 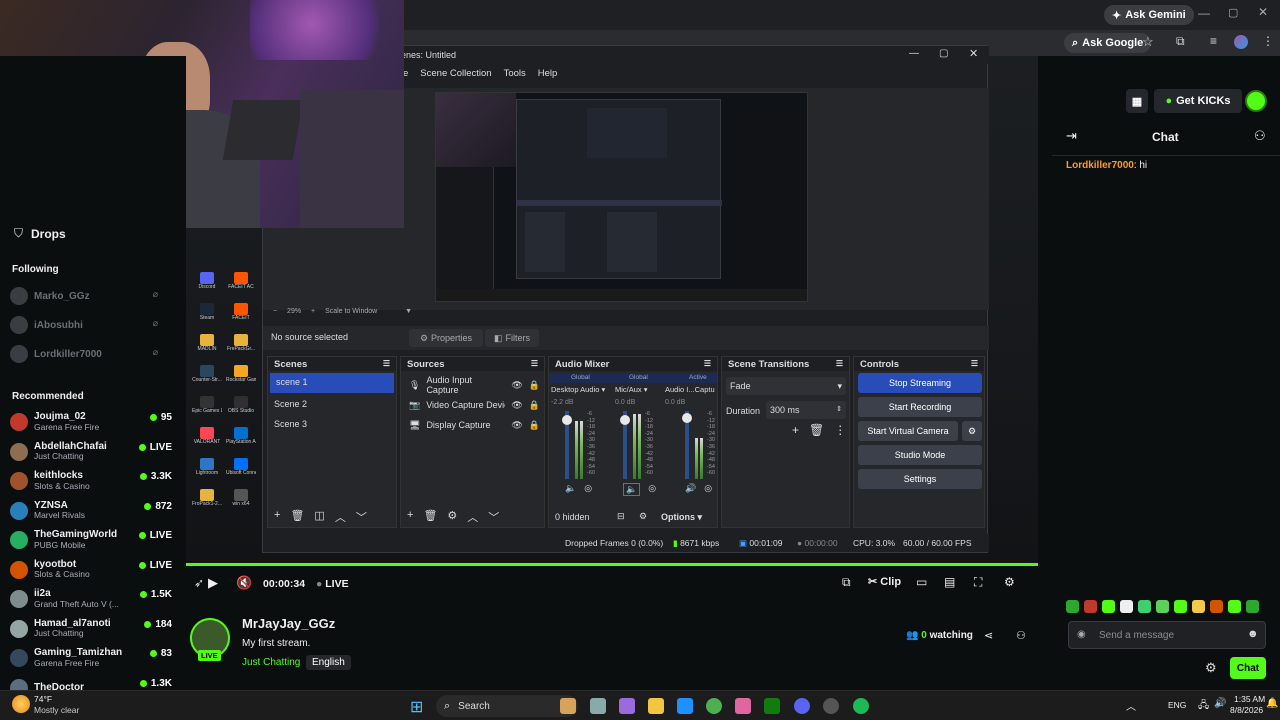 I want to click on theater-icon: ▤, so click(x=949, y=582).